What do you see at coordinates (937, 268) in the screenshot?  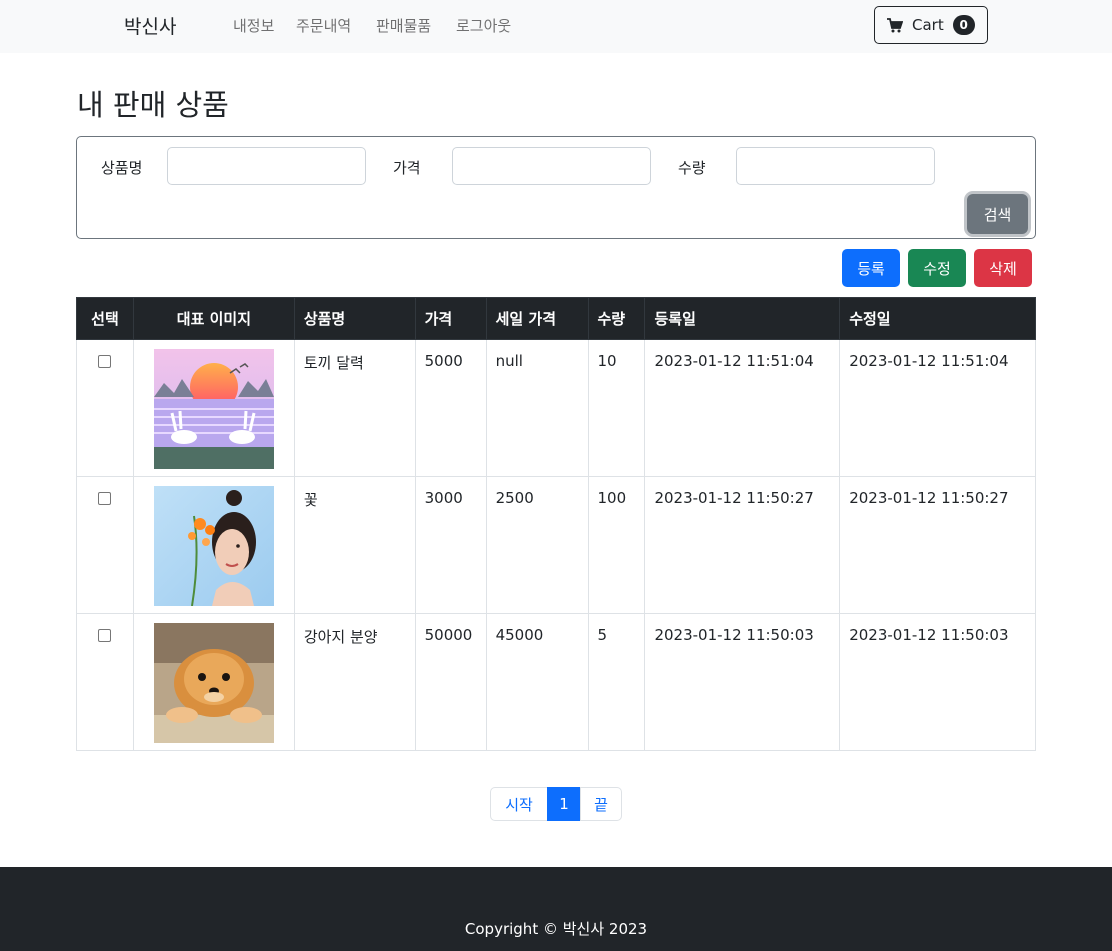 I see `modify-button: 수정` at bounding box center [937, 268].